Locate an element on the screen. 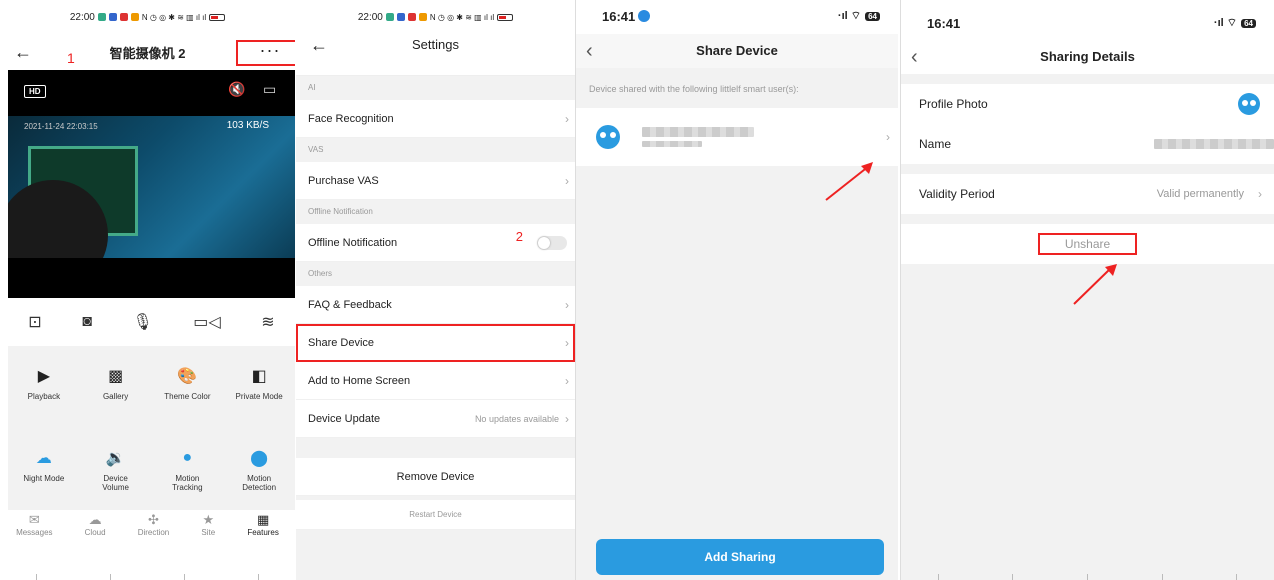  row-label: Face Recognition is located at coordinates (351, 118).